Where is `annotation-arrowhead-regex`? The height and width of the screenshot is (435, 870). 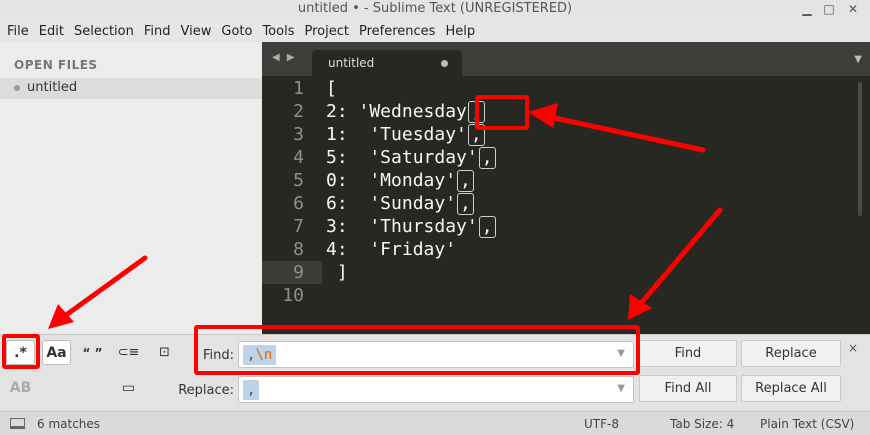
annotation-arrowhead-regex is located at coordinates (61, 316).